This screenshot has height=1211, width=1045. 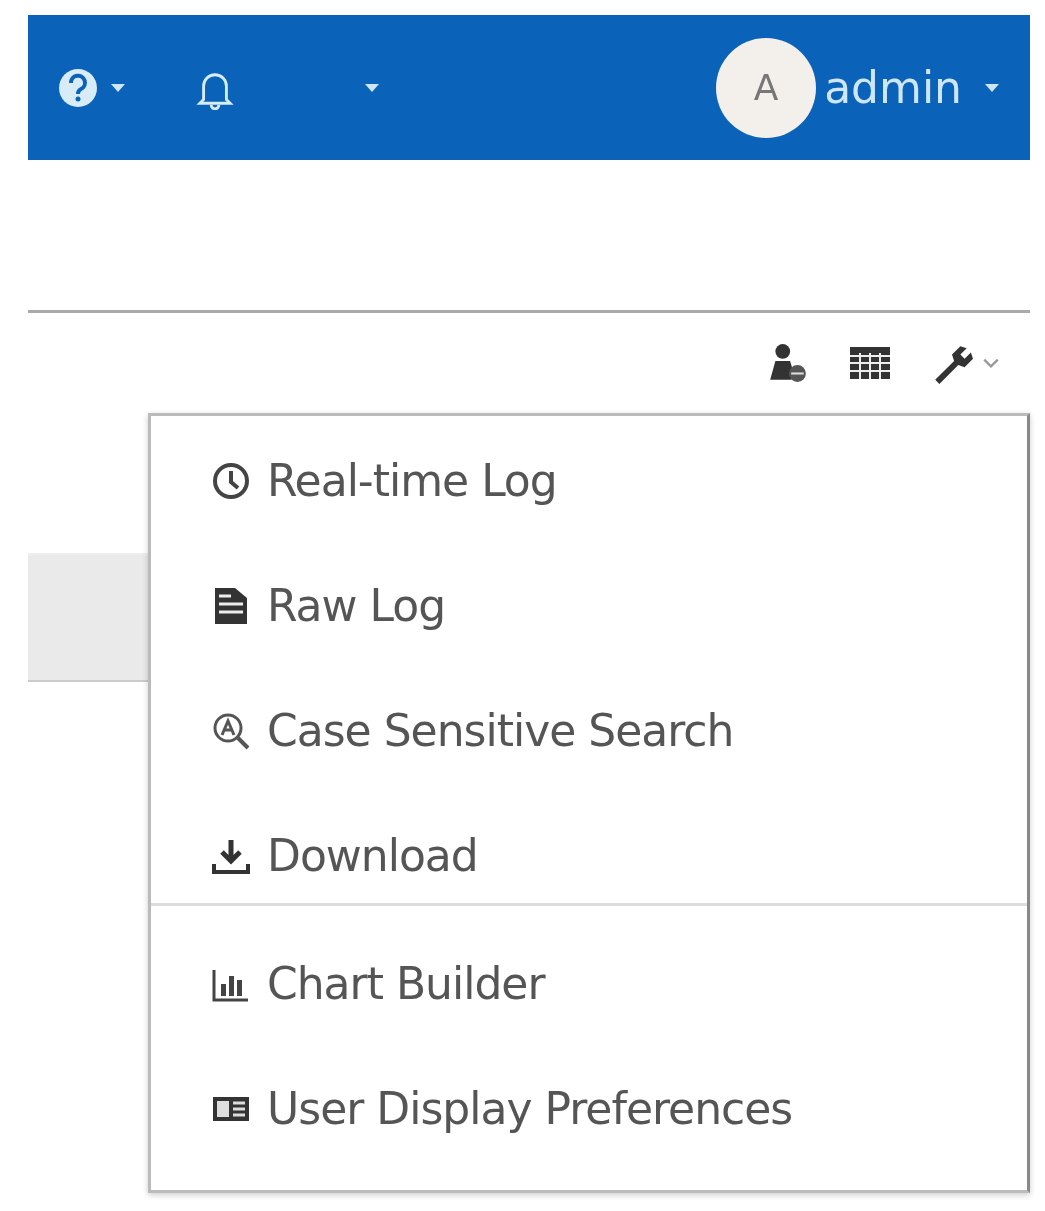 I want to click on menu-item: Chart Builder, so click(x=589, y=983).